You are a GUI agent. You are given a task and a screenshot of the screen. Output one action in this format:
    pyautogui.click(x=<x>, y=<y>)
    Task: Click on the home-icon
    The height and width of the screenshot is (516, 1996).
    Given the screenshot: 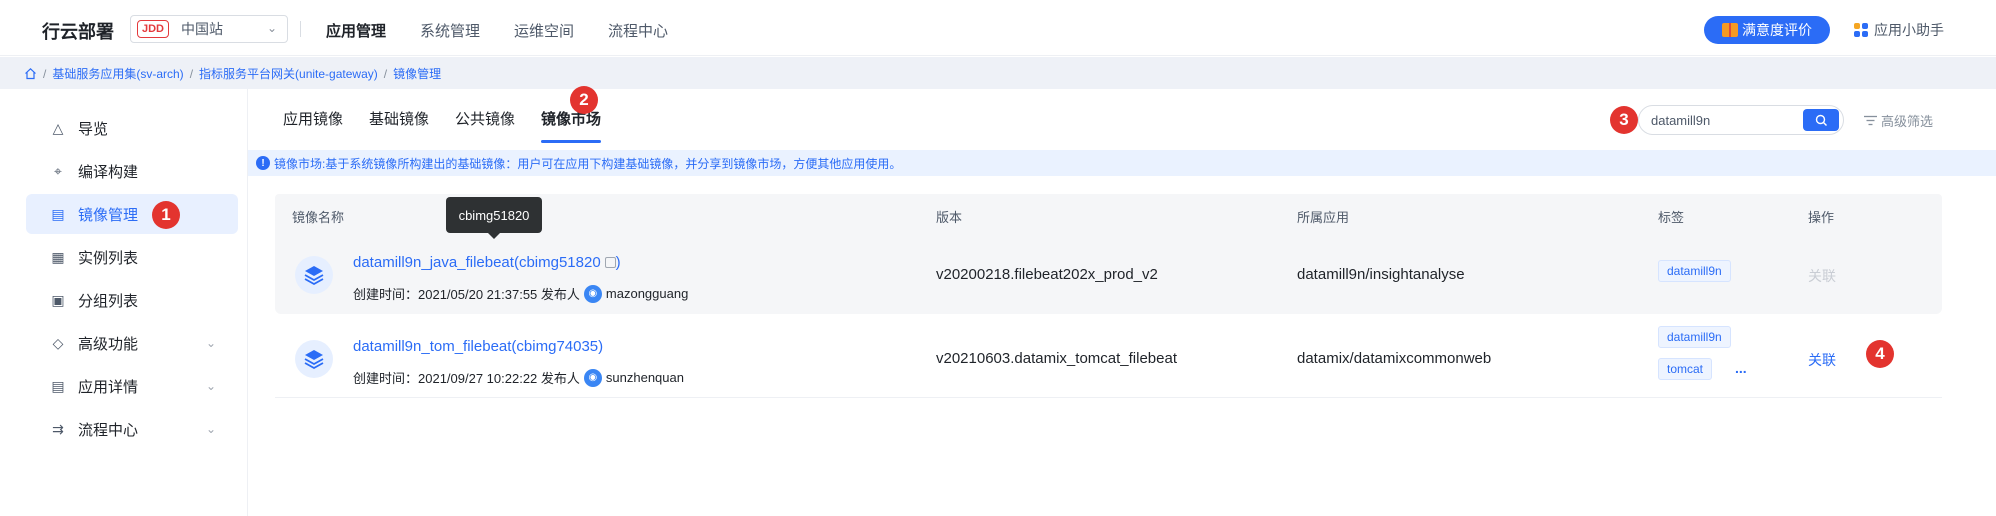 What is the action you would take?
    pyautogui.click(x=30, y=73)
    